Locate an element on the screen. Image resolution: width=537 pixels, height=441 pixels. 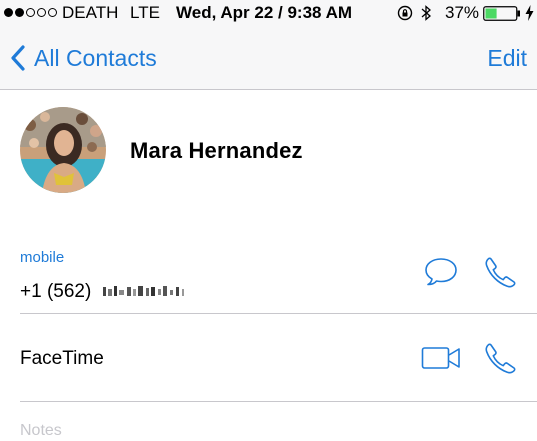
phone-number: +1 (562) is located at coordinates (106, 292).